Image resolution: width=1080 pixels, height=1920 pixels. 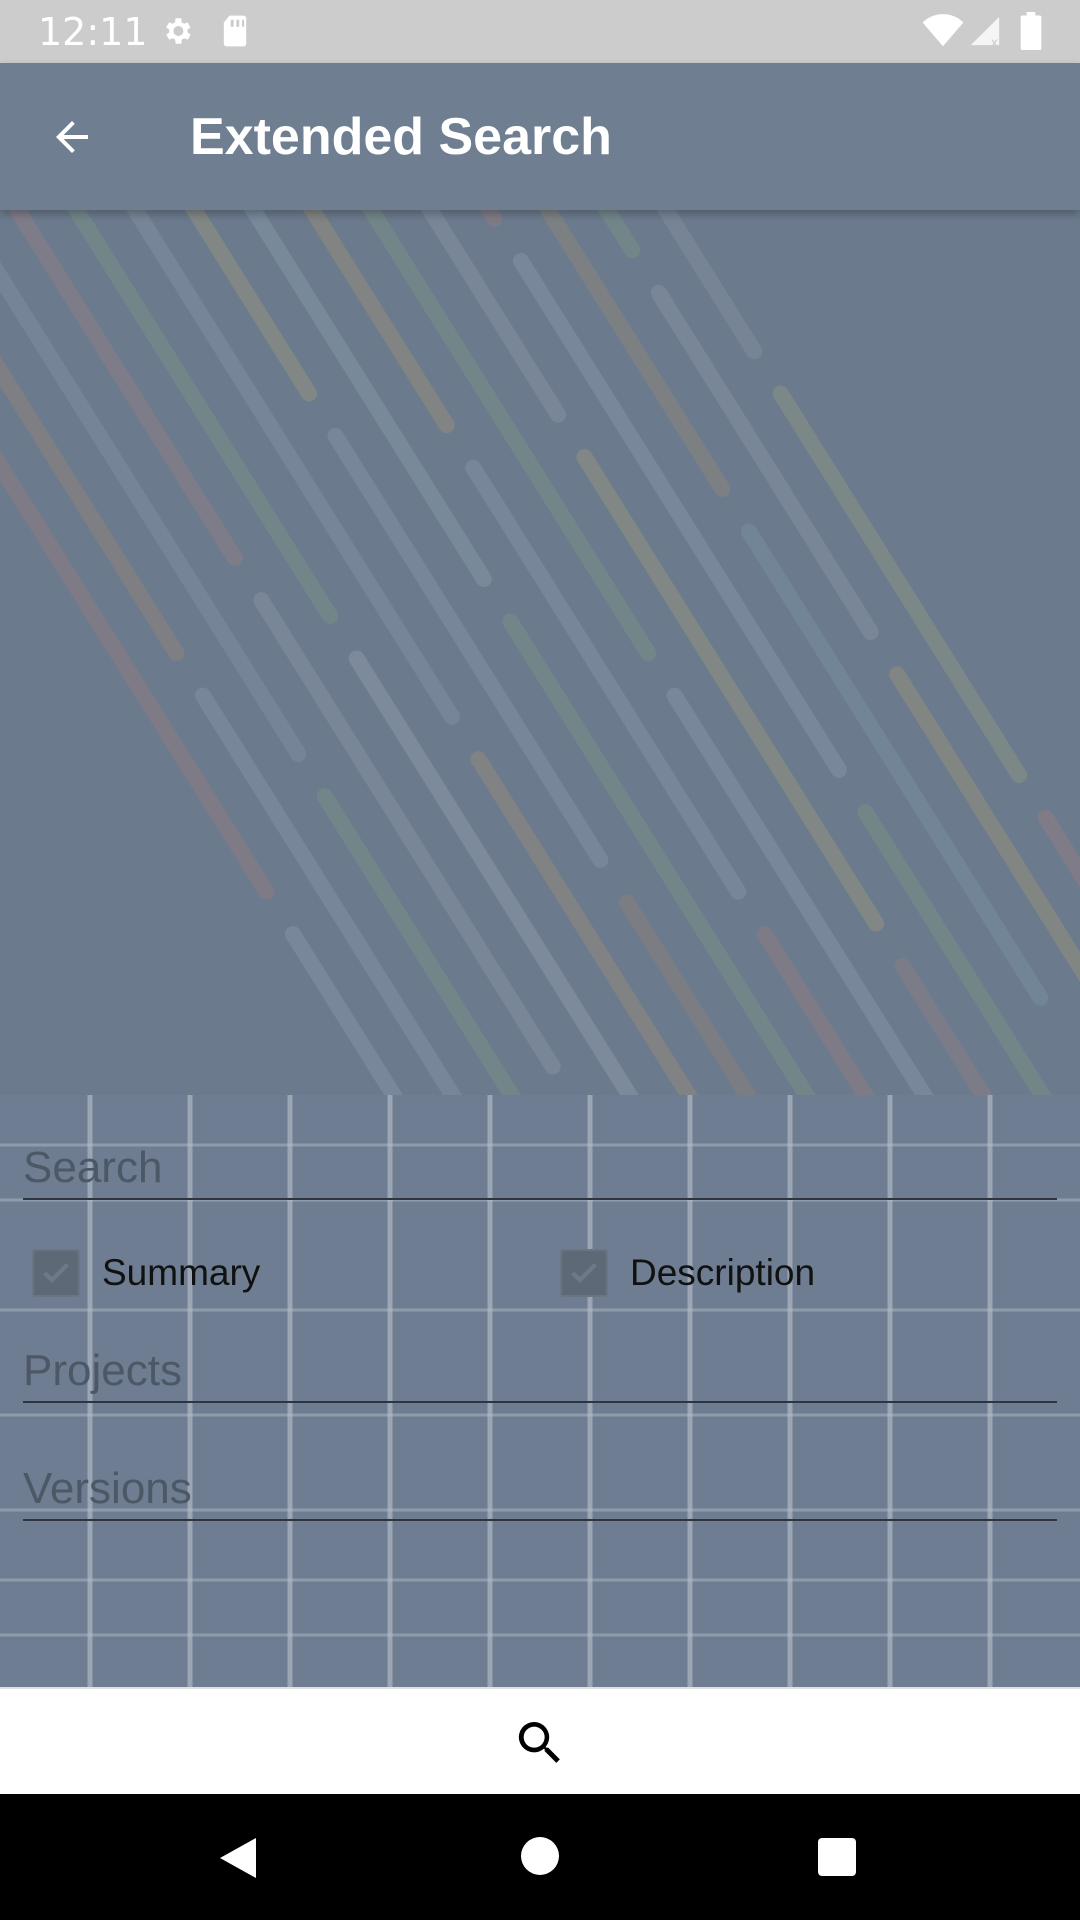 I want to click on summary-checkbox, so click(x=56, y=1273).